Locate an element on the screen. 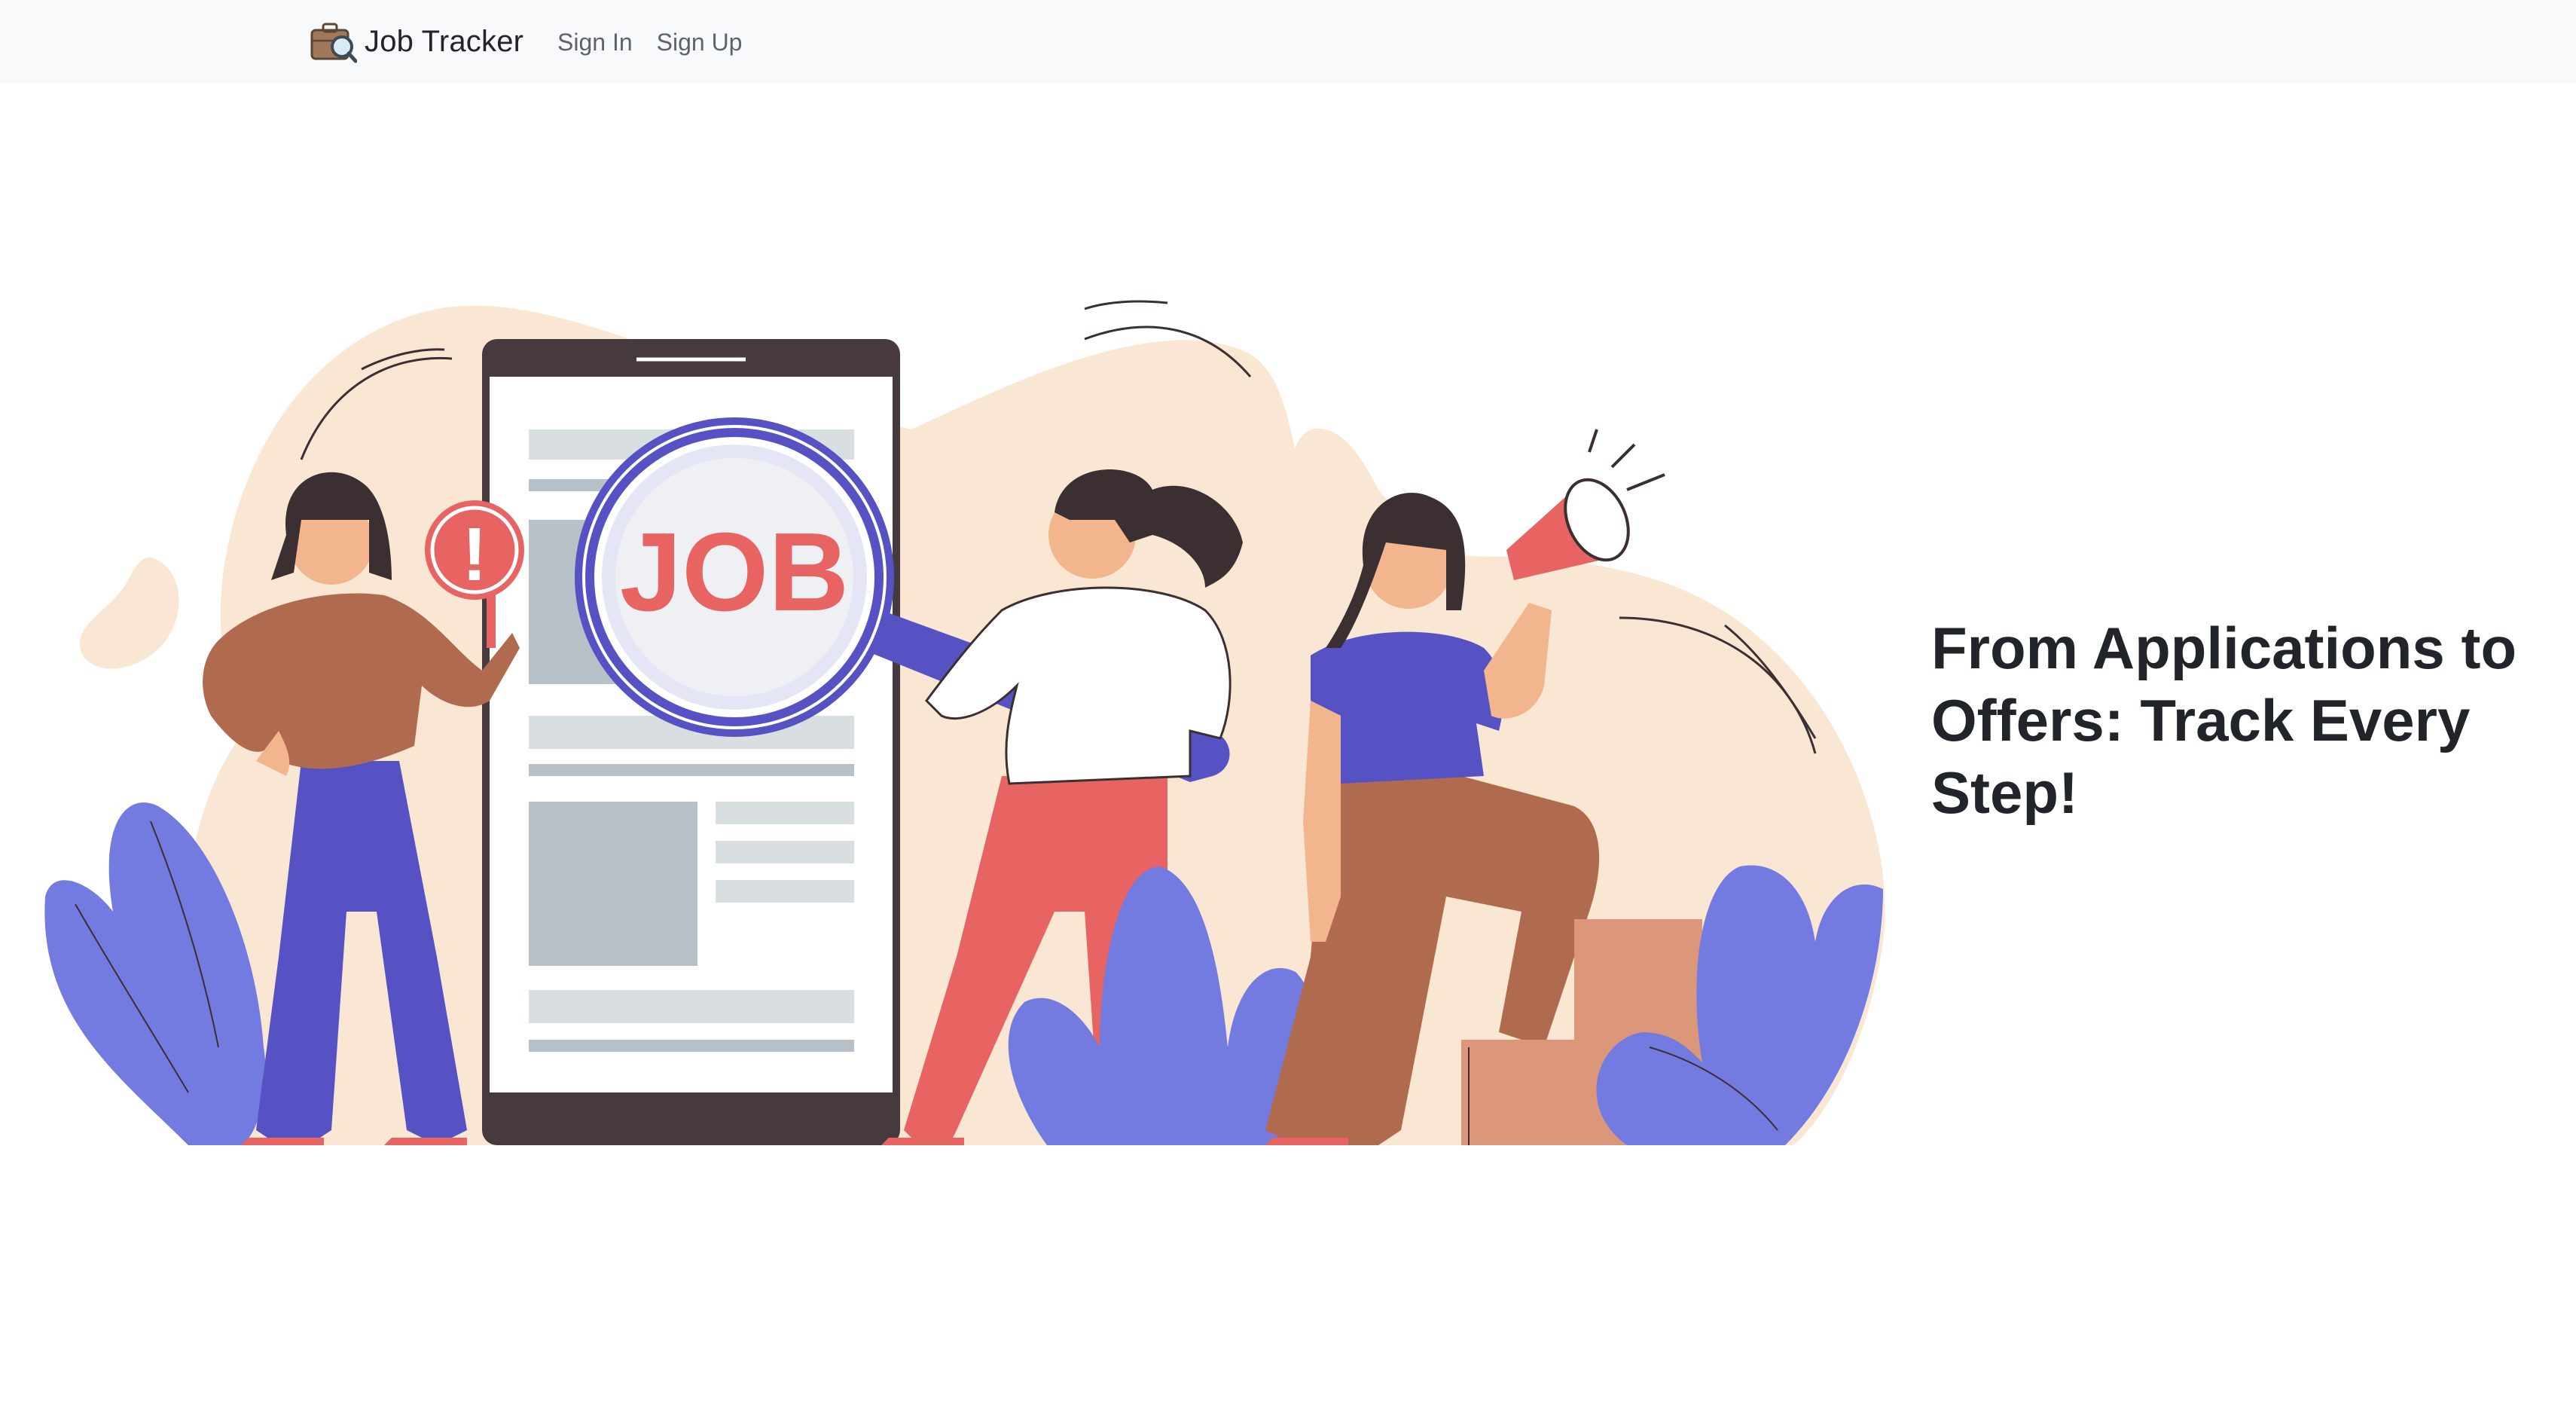  brand-link: Job Tracker is located at coordinates (416, 42).